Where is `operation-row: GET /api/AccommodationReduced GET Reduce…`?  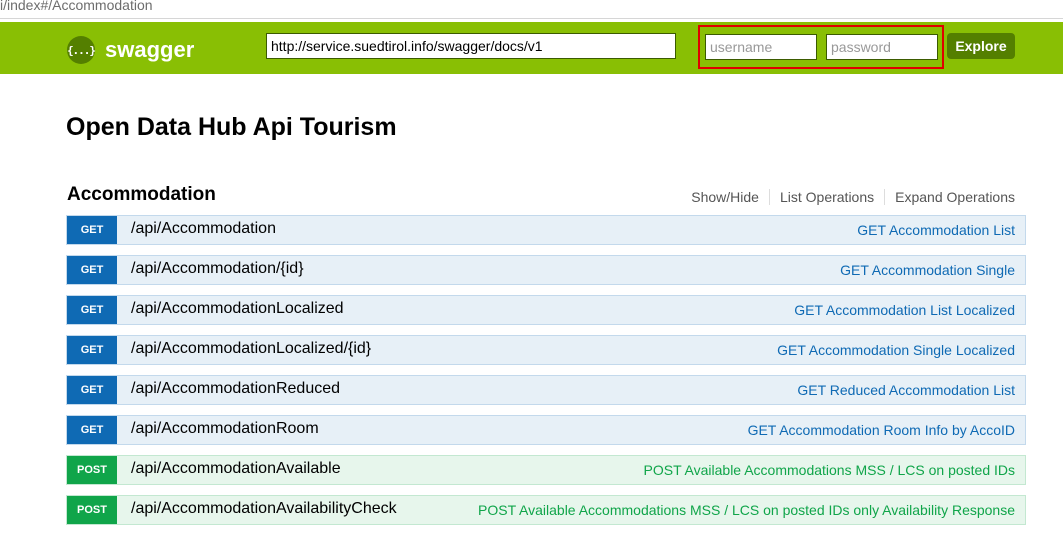
operation-row: GET /api/AccommodationReduced GET Reduce… is located at coordinates (546, 390).